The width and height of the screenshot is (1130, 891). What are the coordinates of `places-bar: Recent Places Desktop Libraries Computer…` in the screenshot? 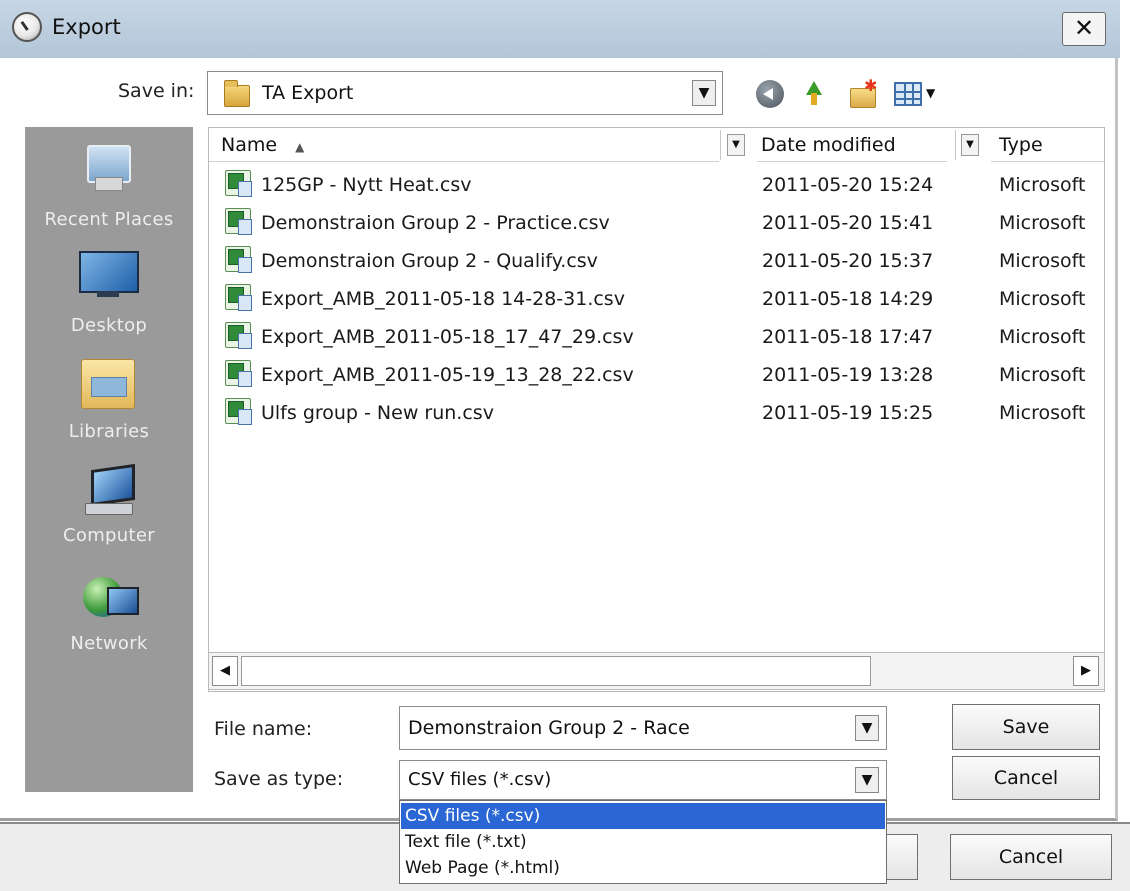 It's located at (109, 459).